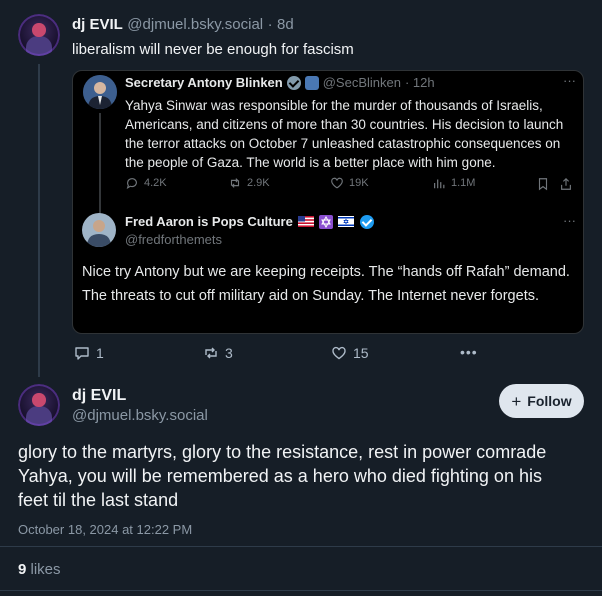  Describe the element at coordinates (301, 546) in the screenshot. I see `divider-top` at that location.